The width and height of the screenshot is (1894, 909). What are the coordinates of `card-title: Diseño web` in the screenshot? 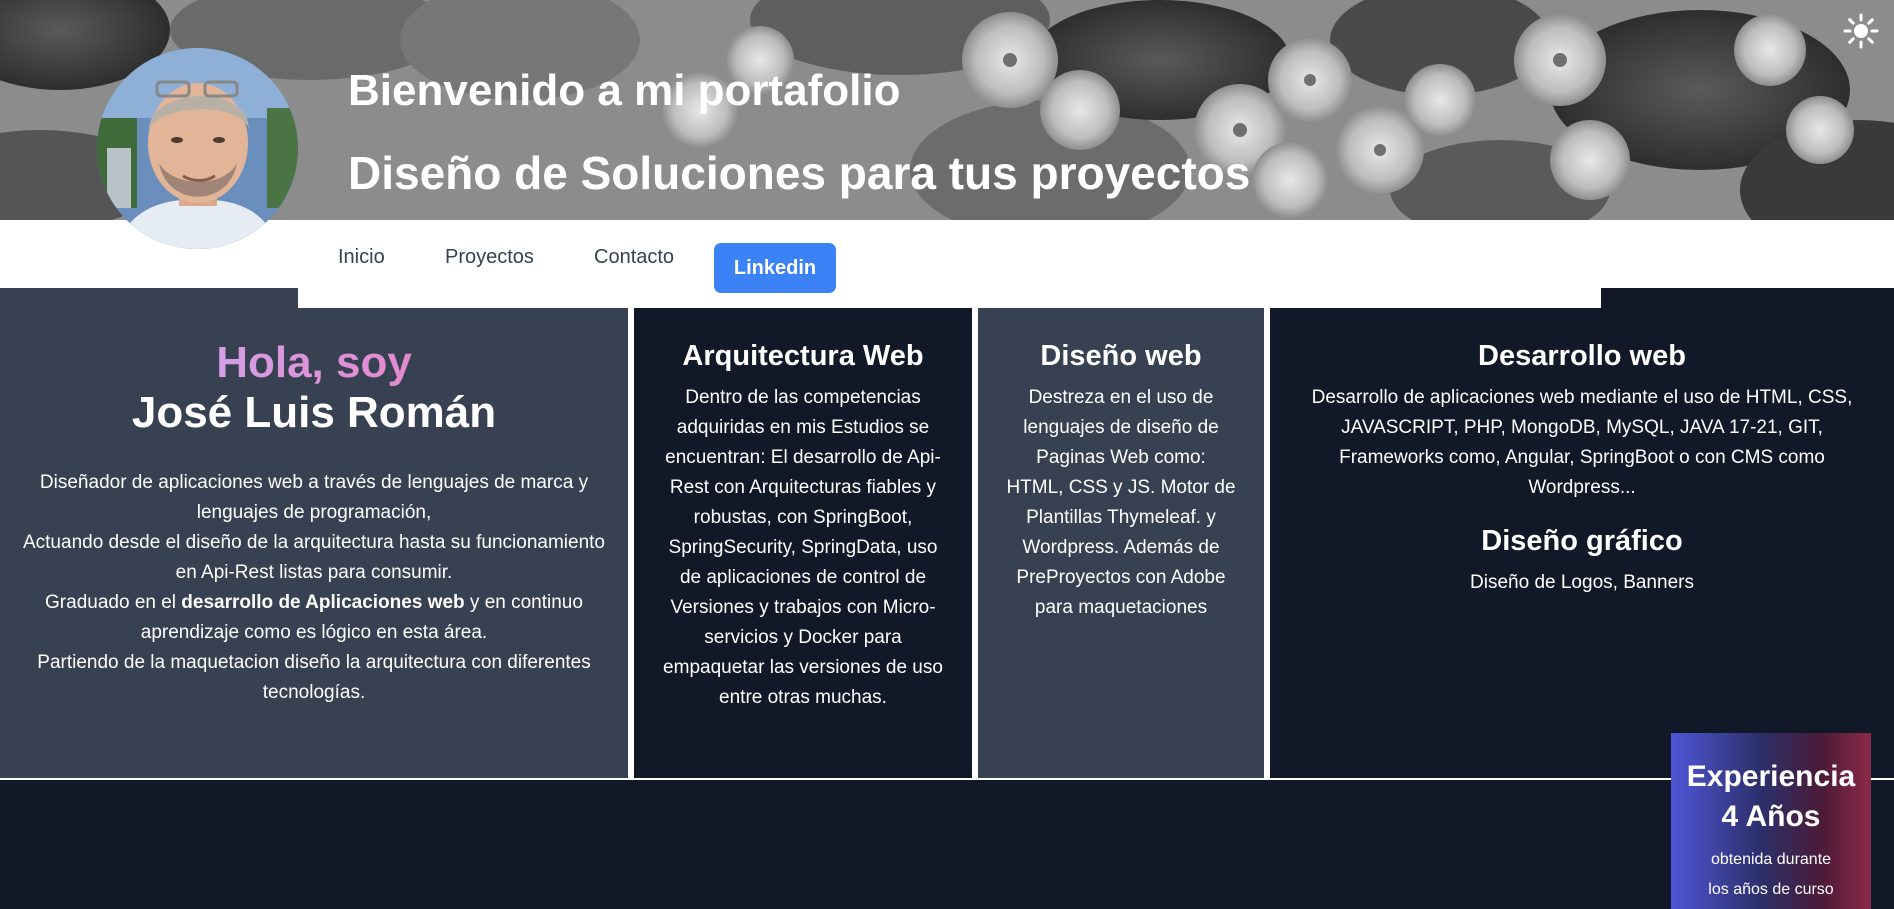 It's located at (1121, 356).